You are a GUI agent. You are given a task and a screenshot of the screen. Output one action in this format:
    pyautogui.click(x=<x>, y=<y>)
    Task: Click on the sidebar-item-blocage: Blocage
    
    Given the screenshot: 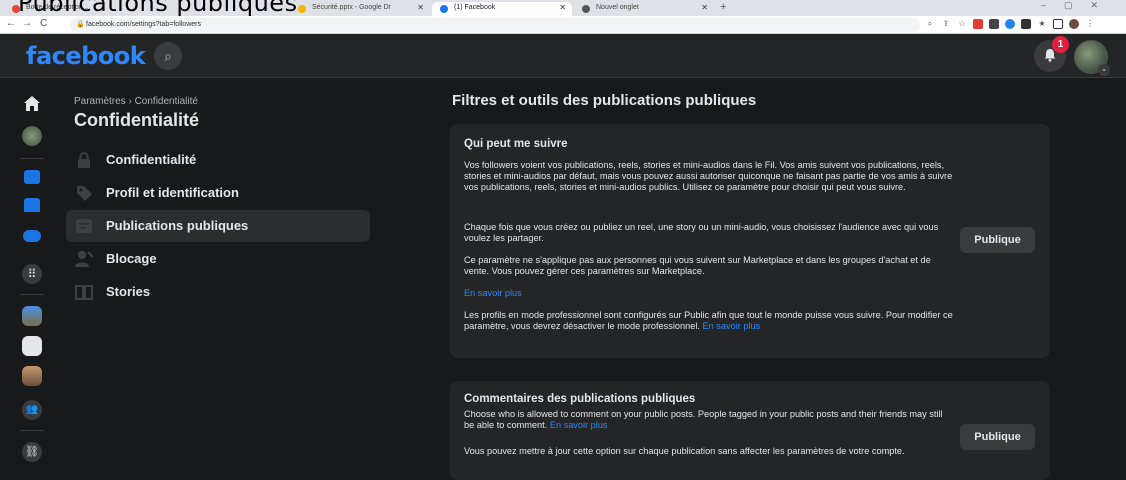 What is the action you would take?
    pyautogui.click(x=218, y=259)
    